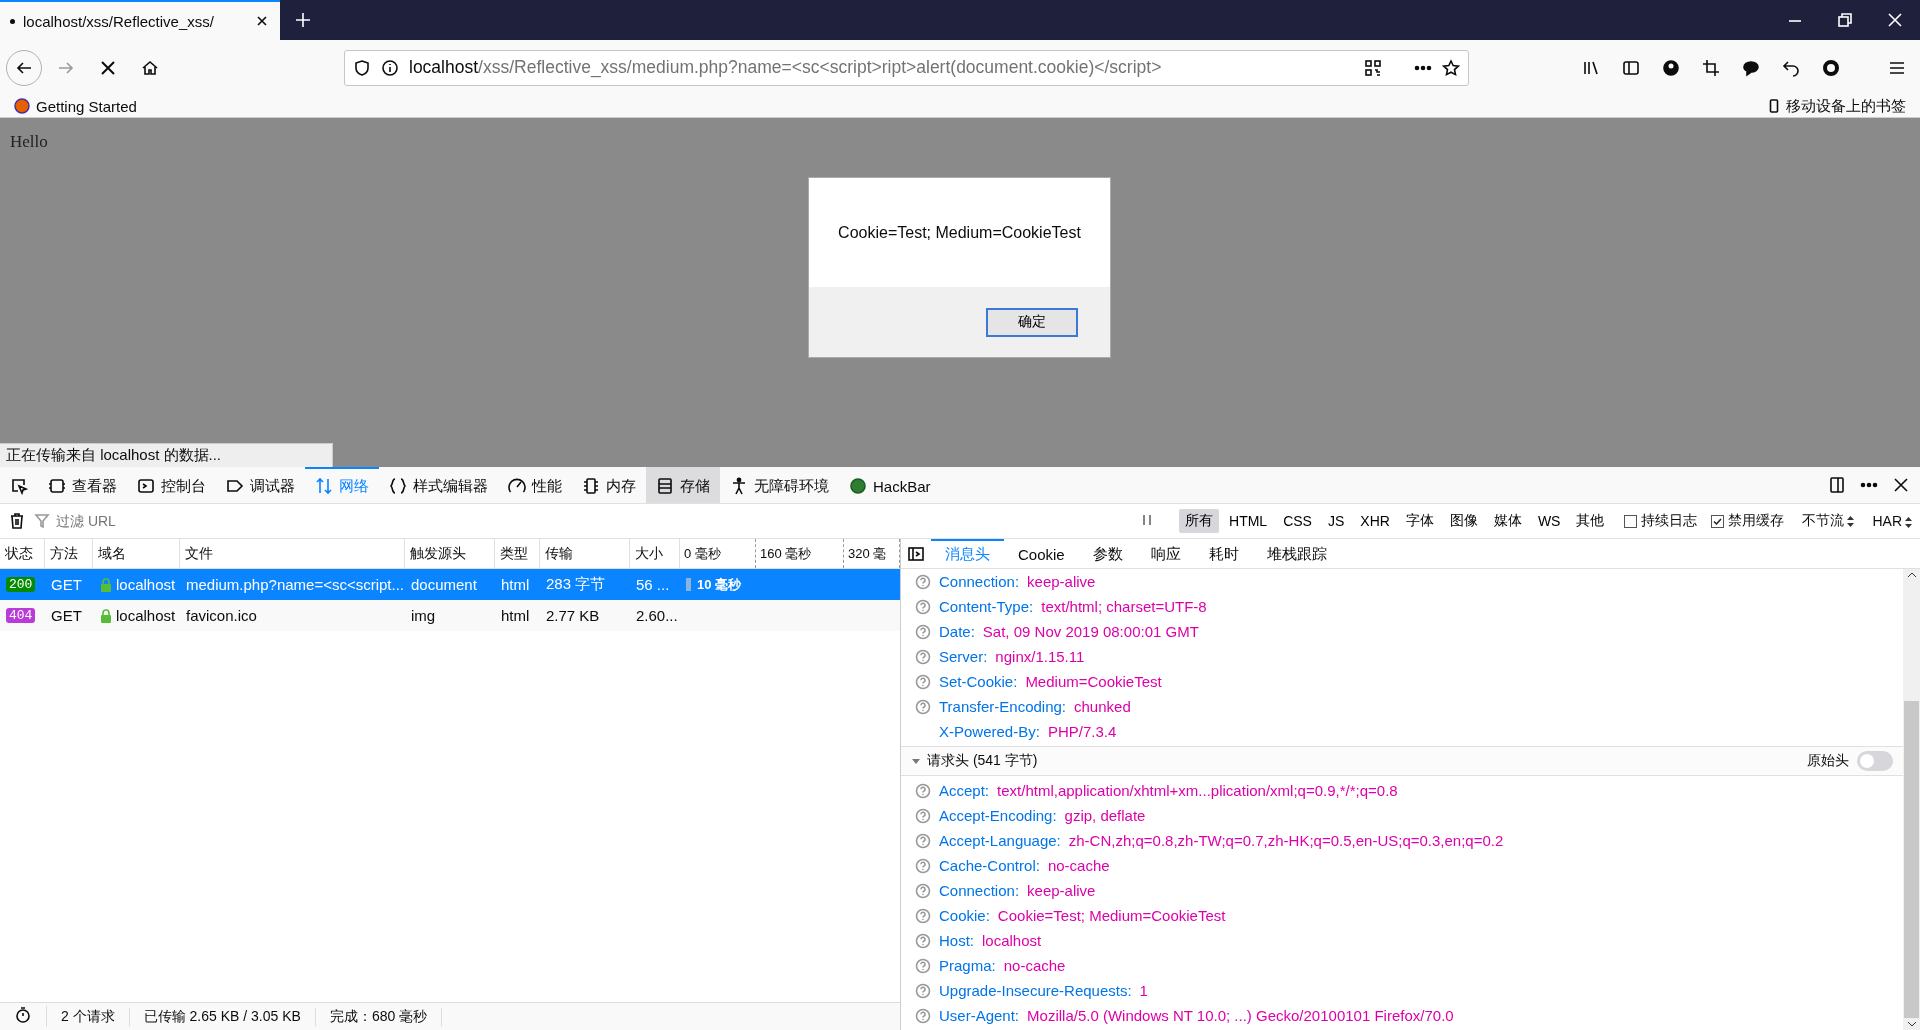 Image resolution: width=1920 pixels, height=1030 pixels. What do you see at coordinates (1375, 521) in the screenshot?
I see `type-filter-button: XHR` at bounding box center [1375, 521].